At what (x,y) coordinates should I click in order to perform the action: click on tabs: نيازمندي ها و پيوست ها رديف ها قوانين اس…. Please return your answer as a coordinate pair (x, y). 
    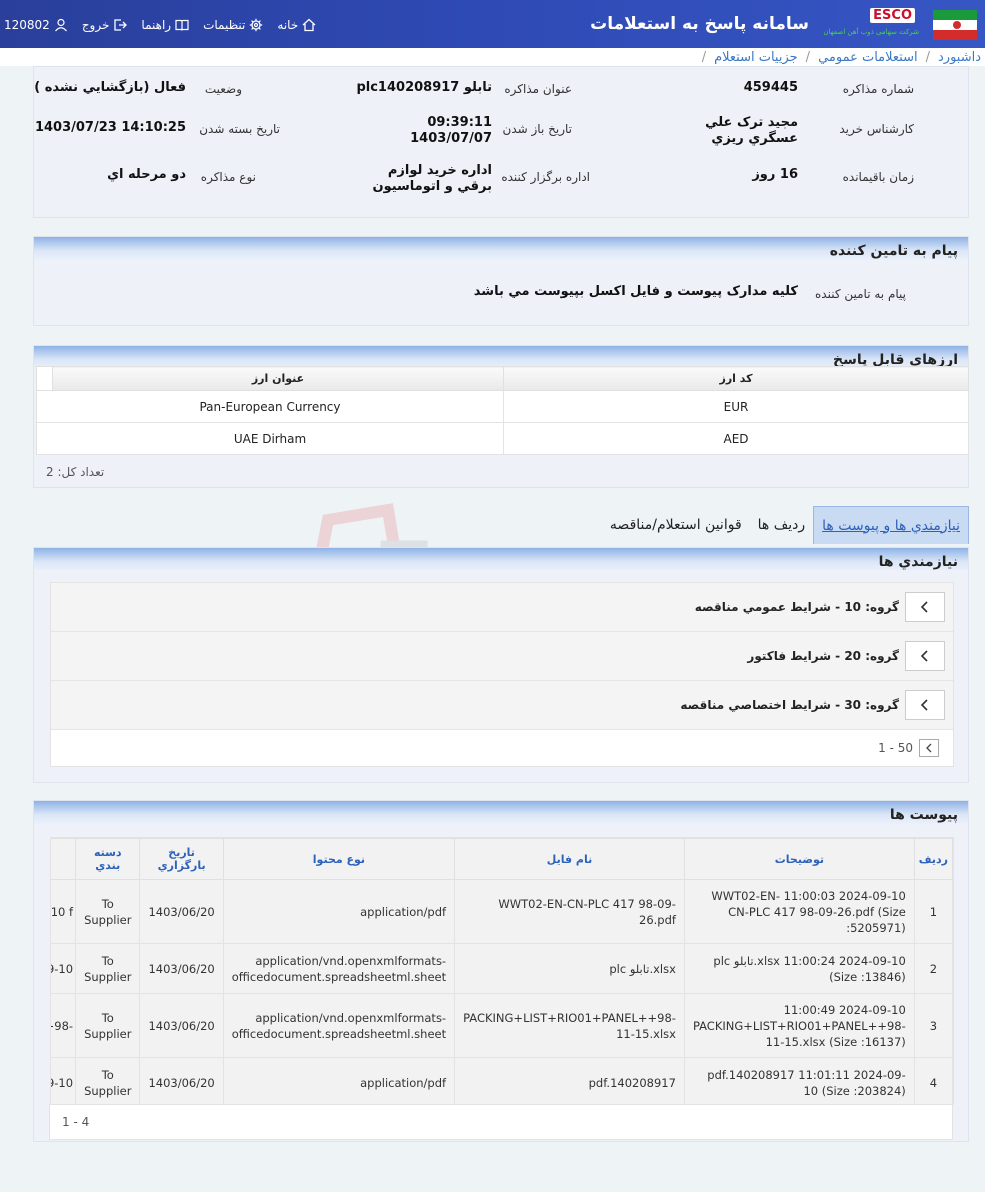
    Looking at the image, I should click on (785, 525).